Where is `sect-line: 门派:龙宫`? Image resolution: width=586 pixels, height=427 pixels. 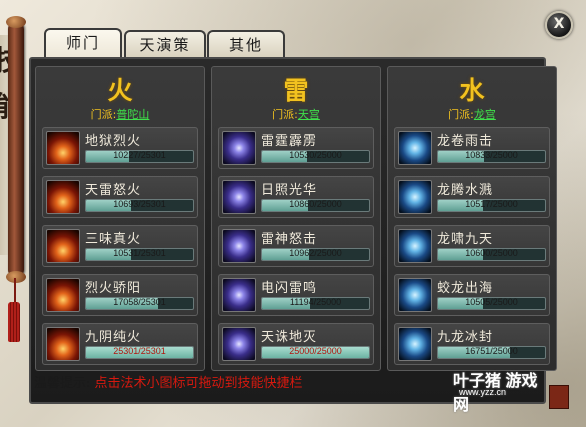
sect-line: 门派:龙宫 is located at coordinates (472, 114).